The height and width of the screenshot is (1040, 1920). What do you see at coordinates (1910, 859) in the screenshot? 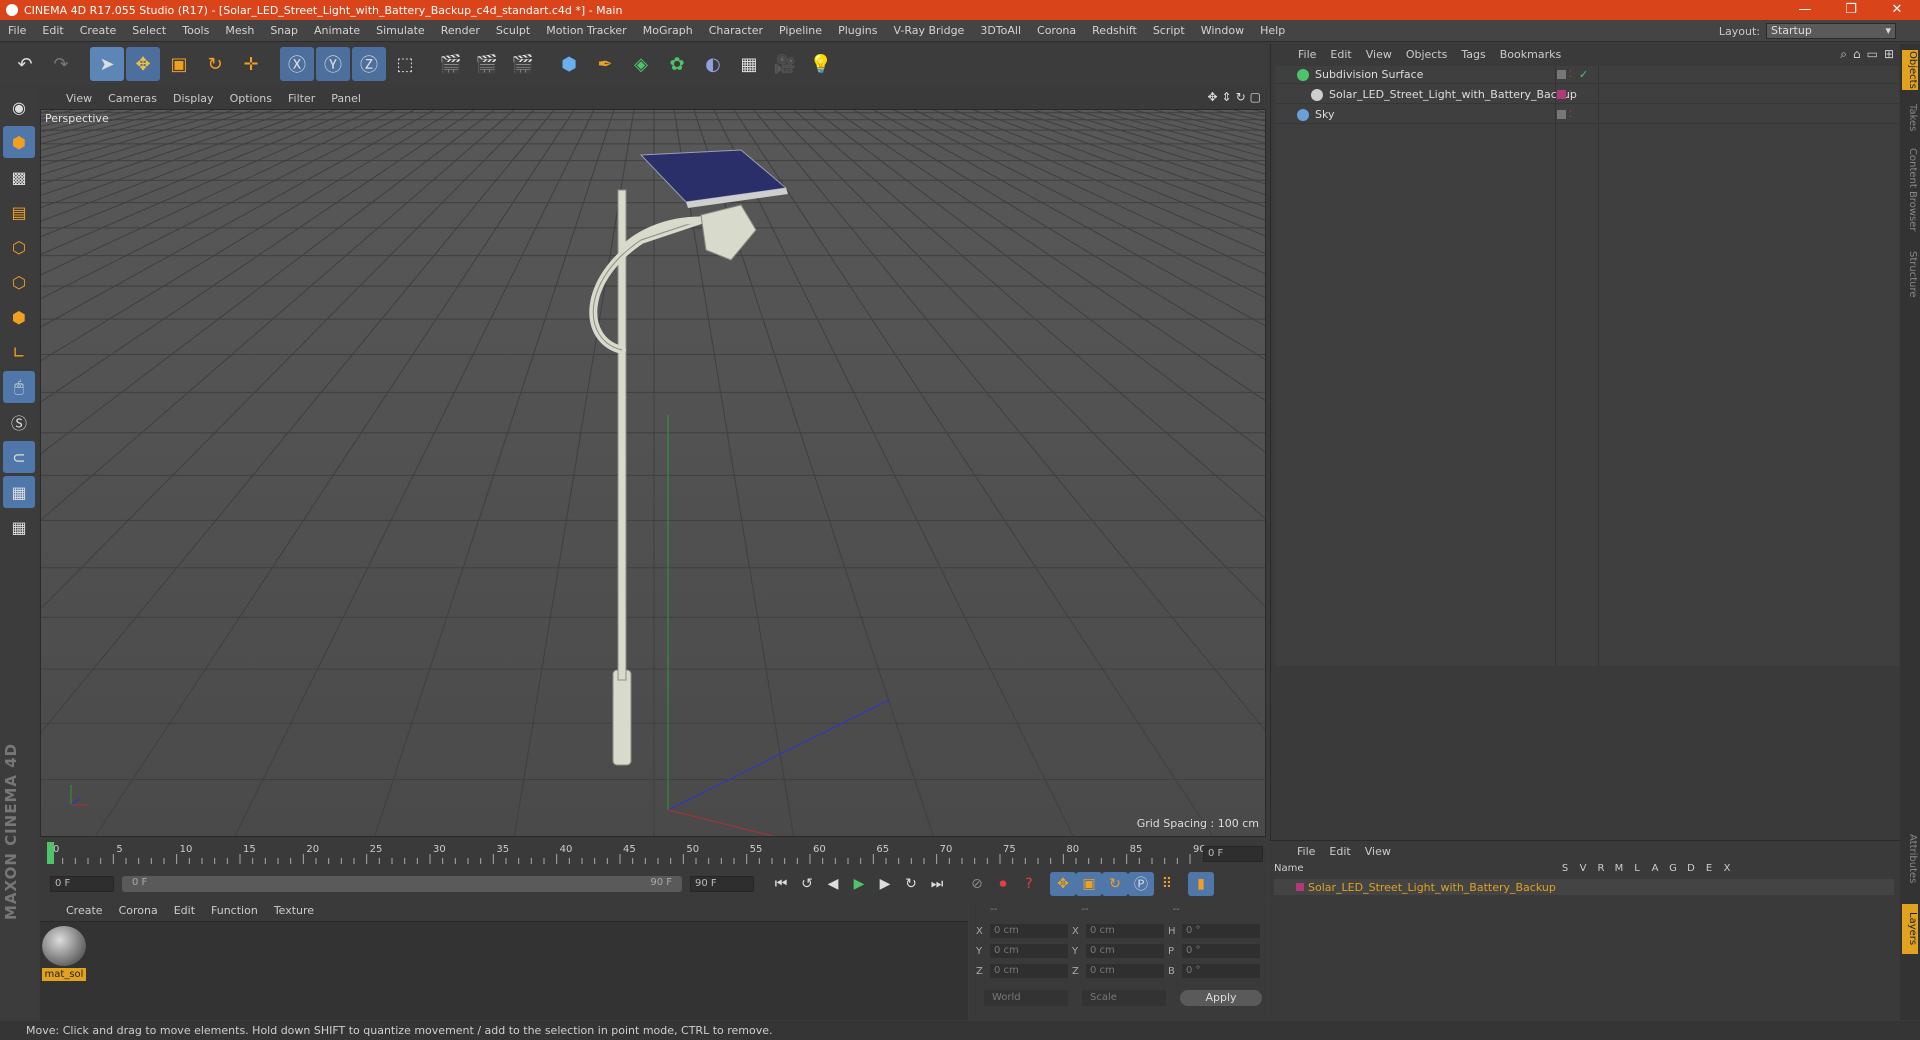
I see `side-tab-attributes: Attributes` at bounding box center [1910, 859].